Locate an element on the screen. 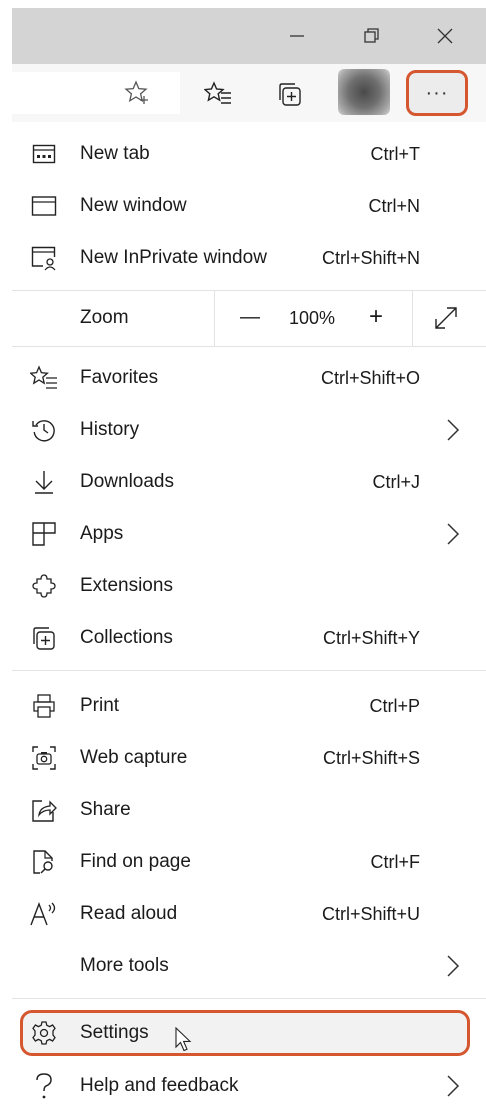  menu-item-read-aloud: Read aloud Ctrl+Shift+U is located at coordinates (249, 914).